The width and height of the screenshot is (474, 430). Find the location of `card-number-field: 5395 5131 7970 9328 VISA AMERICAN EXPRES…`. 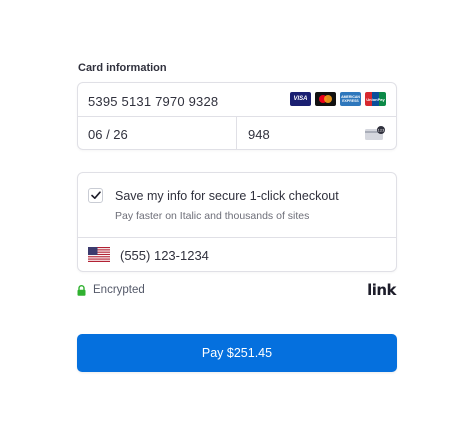

card-number-field: 5395 5131 7970 9328 VISA AMERICAN EXPRES… is located at coordinates (237, 100).